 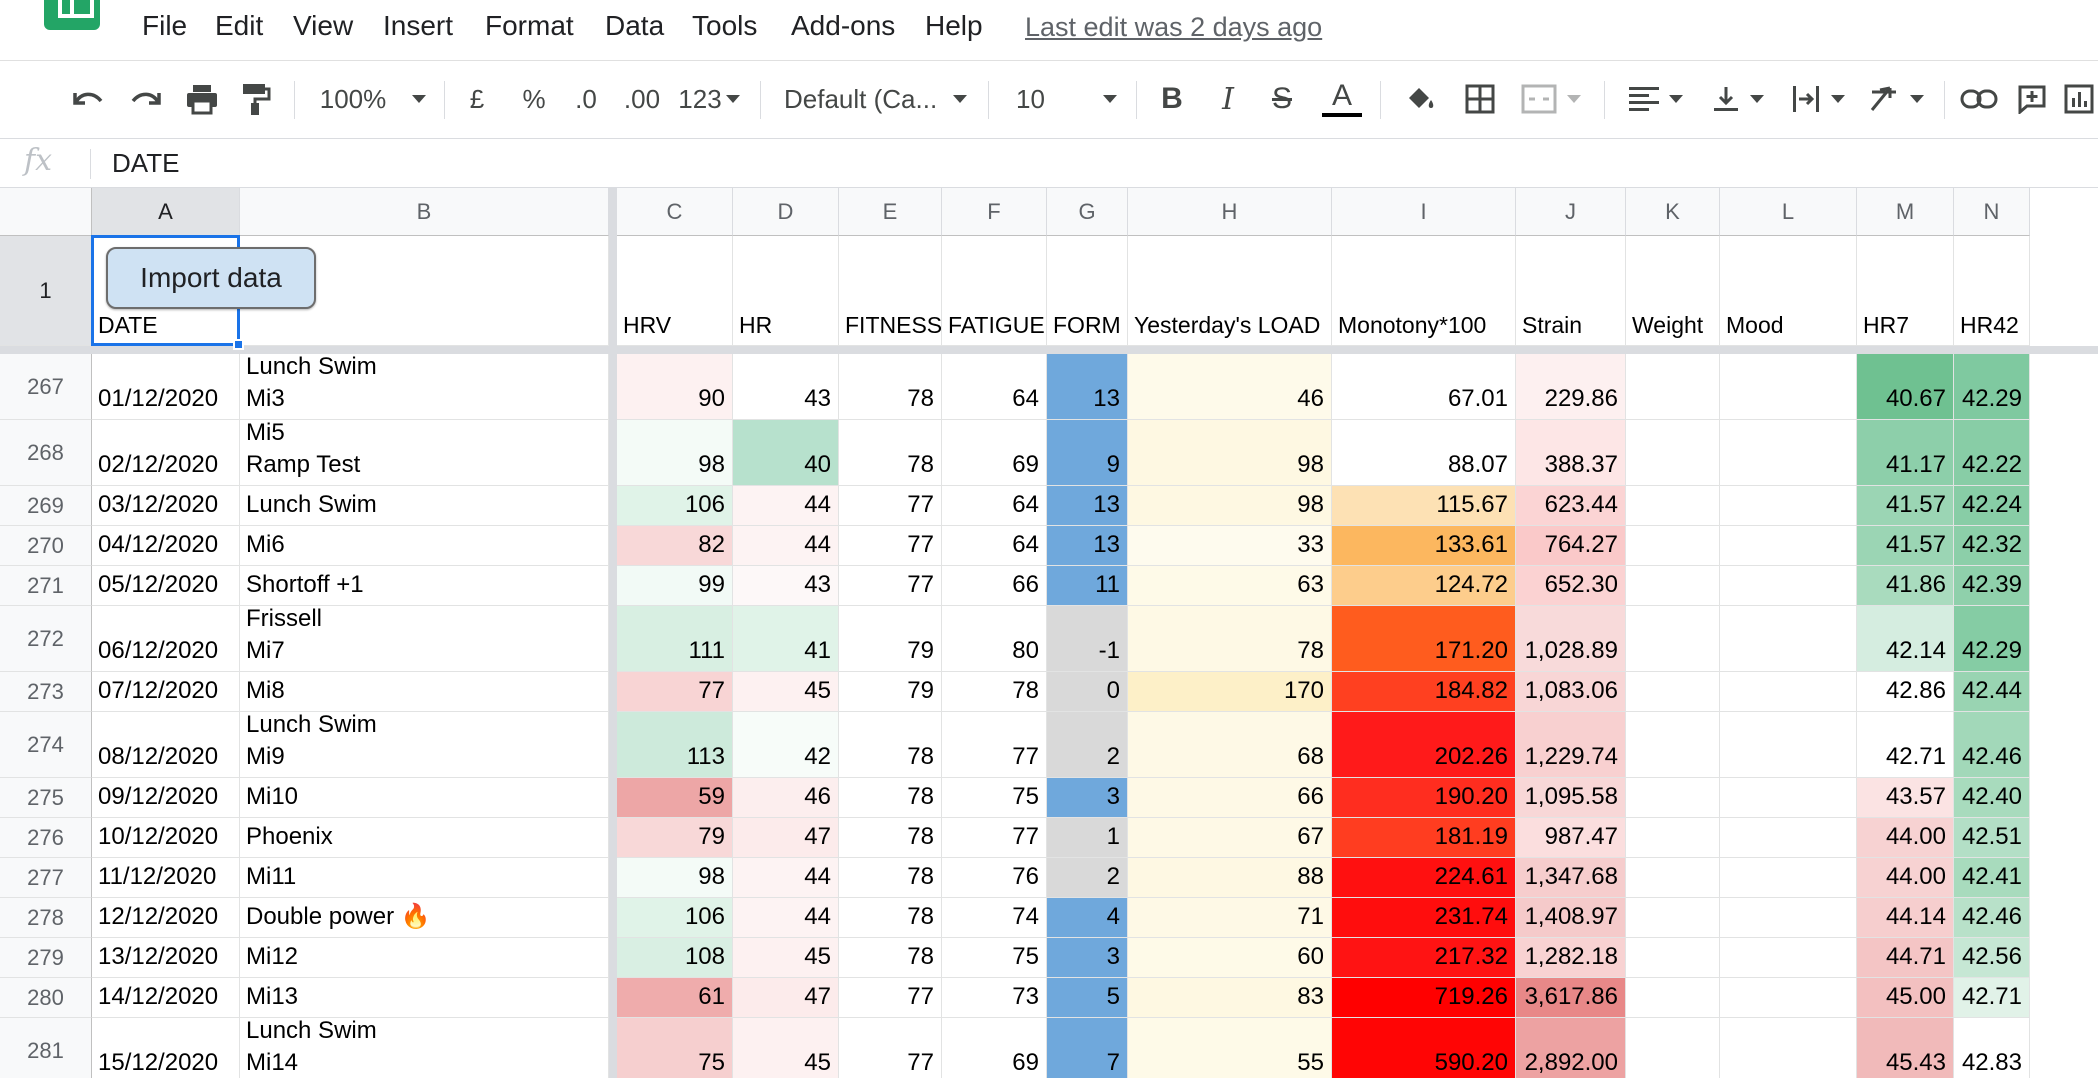 I want to click on date-cell: 07/12/2020, so click(x=166, y=692).